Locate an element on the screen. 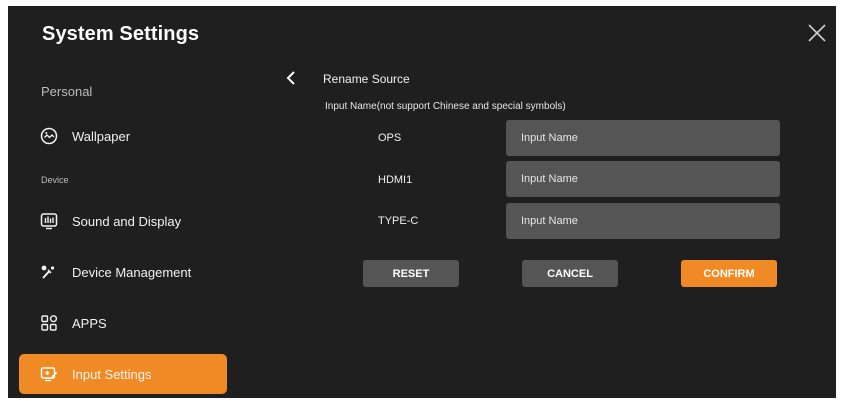 The image size is (842, 405). input-settings-icon is located at coordinates (49, 374).